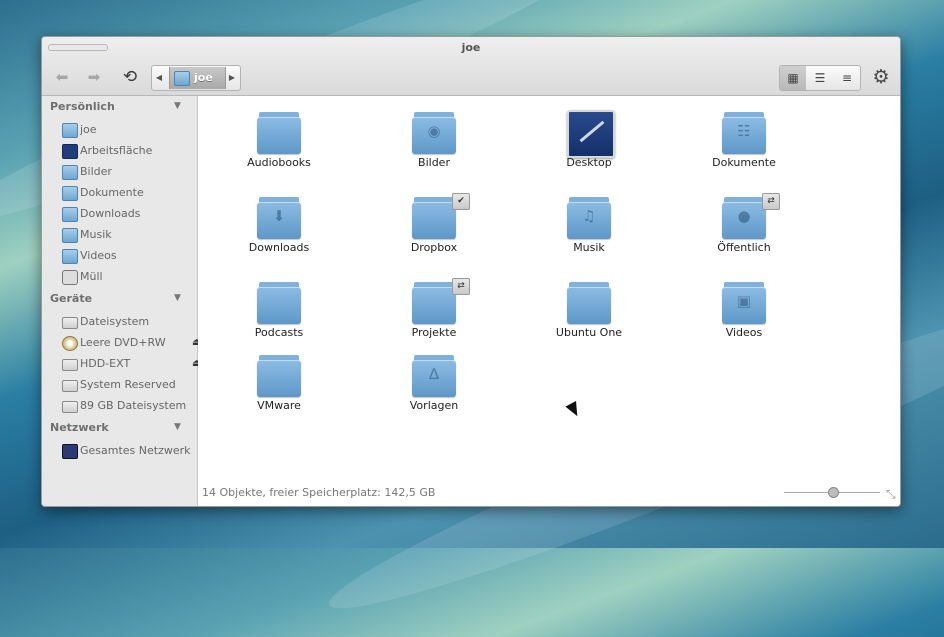  What do you see at coordinates (123, 342) in the screenshot?
I see `sidebar-item-label: Leere DVD+RW` at bounding box center [123, 342].